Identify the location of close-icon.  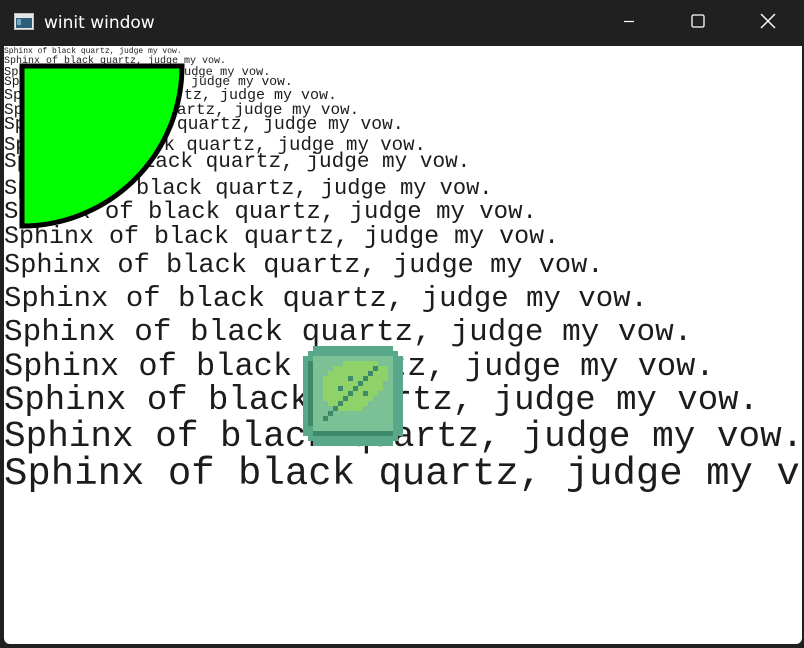
(768, 23).